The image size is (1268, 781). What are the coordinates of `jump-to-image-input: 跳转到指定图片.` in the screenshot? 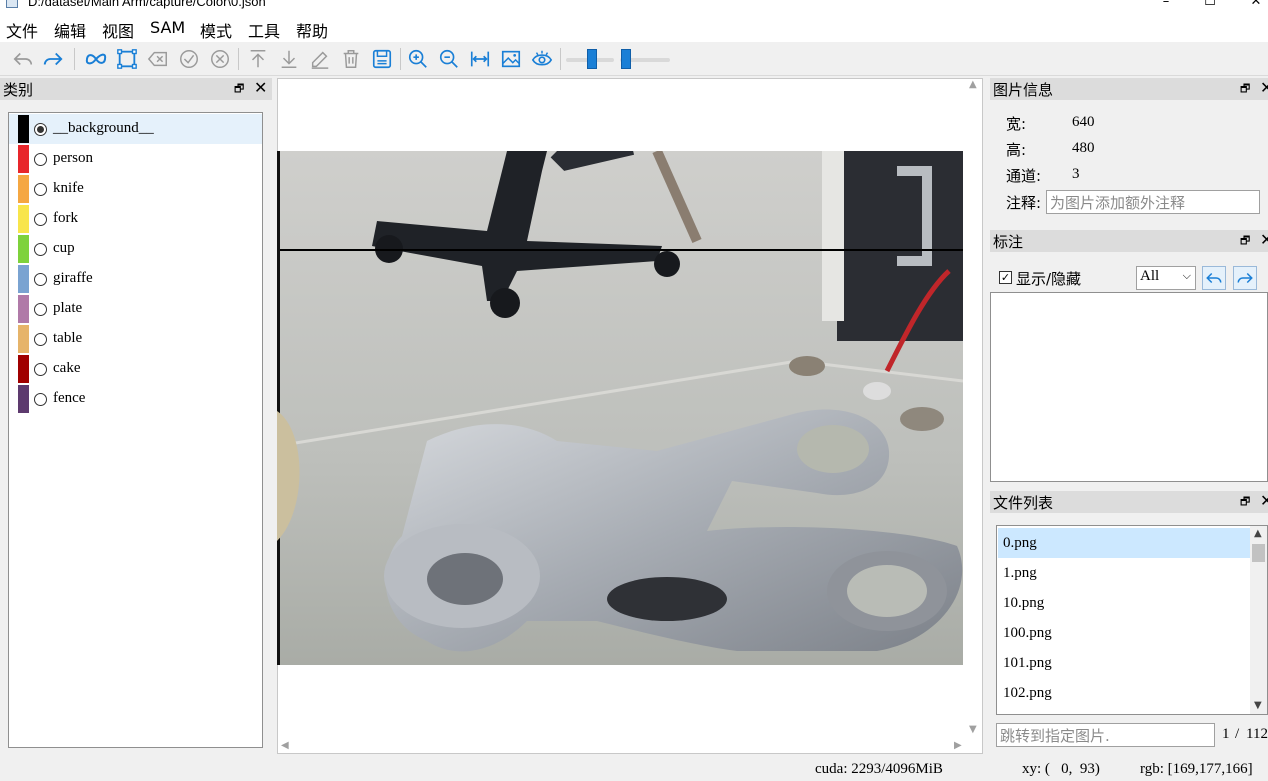 It's located at (1105, 735).